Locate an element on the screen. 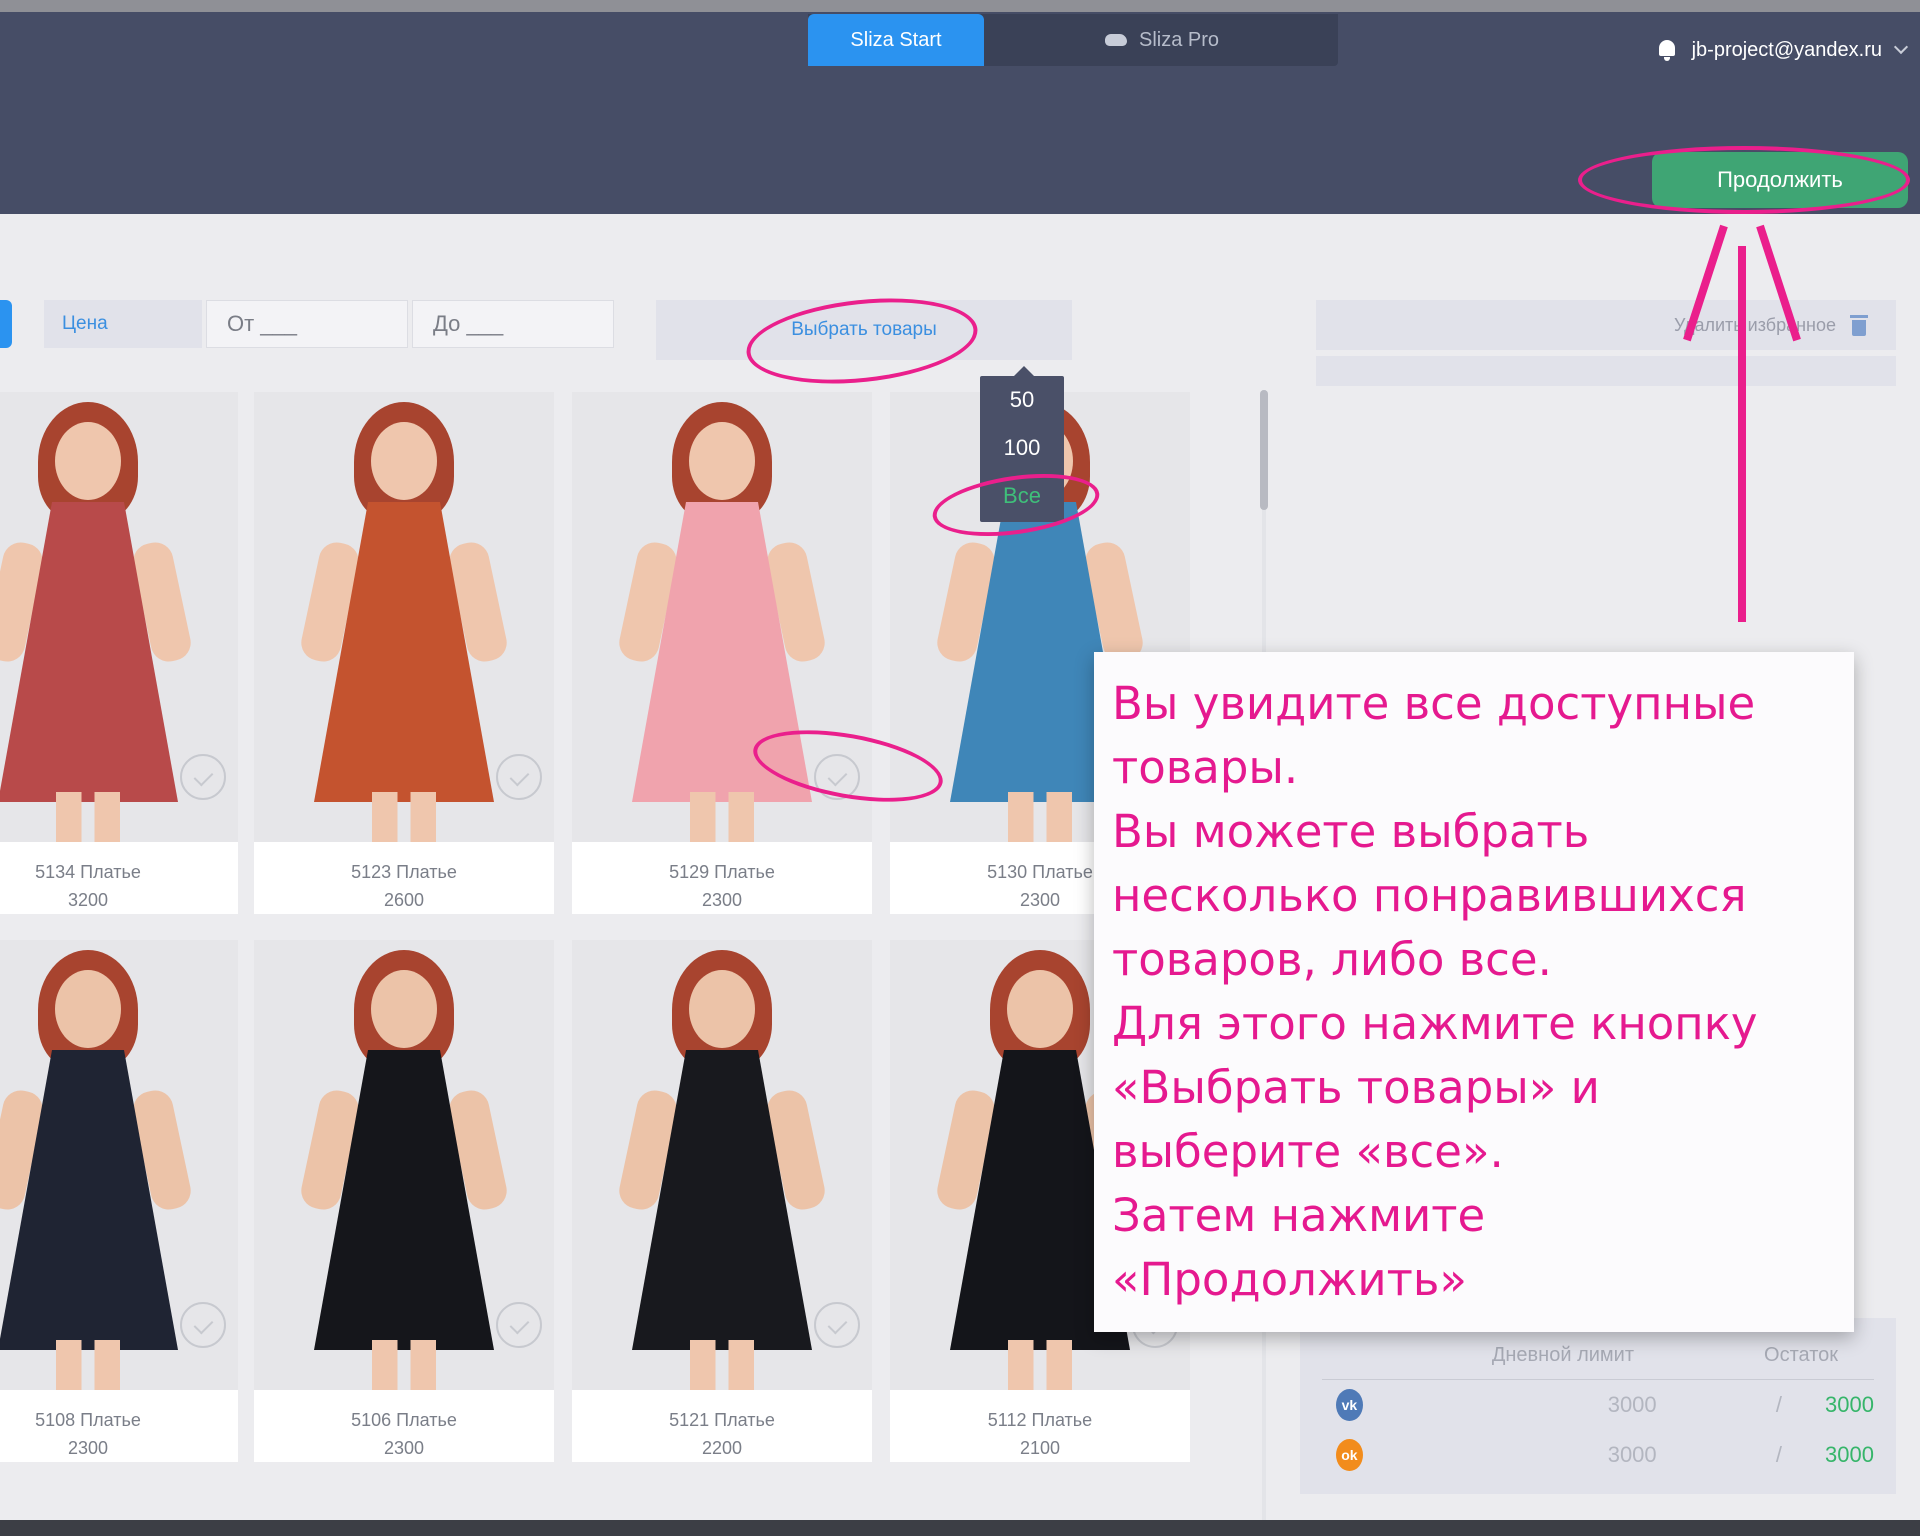  callout-line: «Продолжить» is located at coordinates (1289, 1279).